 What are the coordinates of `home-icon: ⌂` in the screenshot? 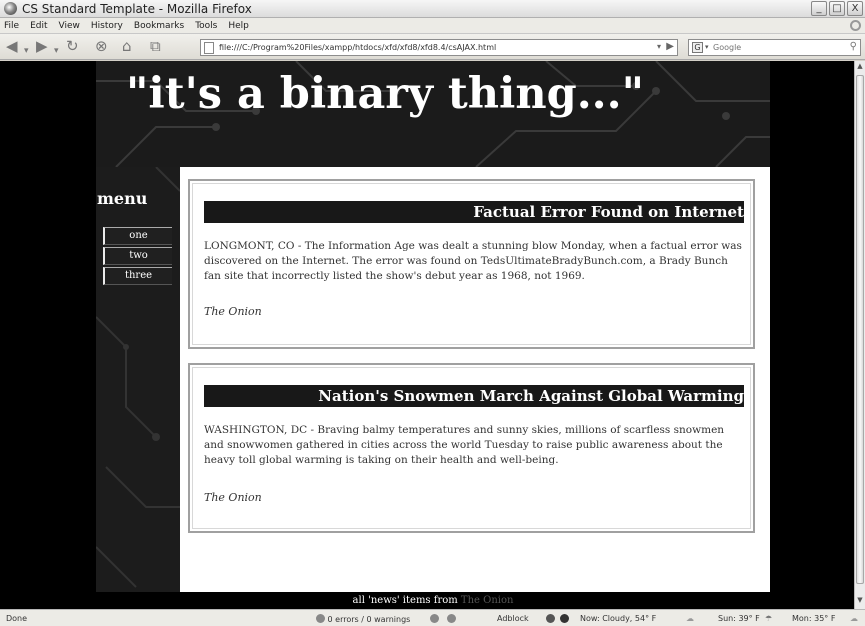 It's located at (127, 46).